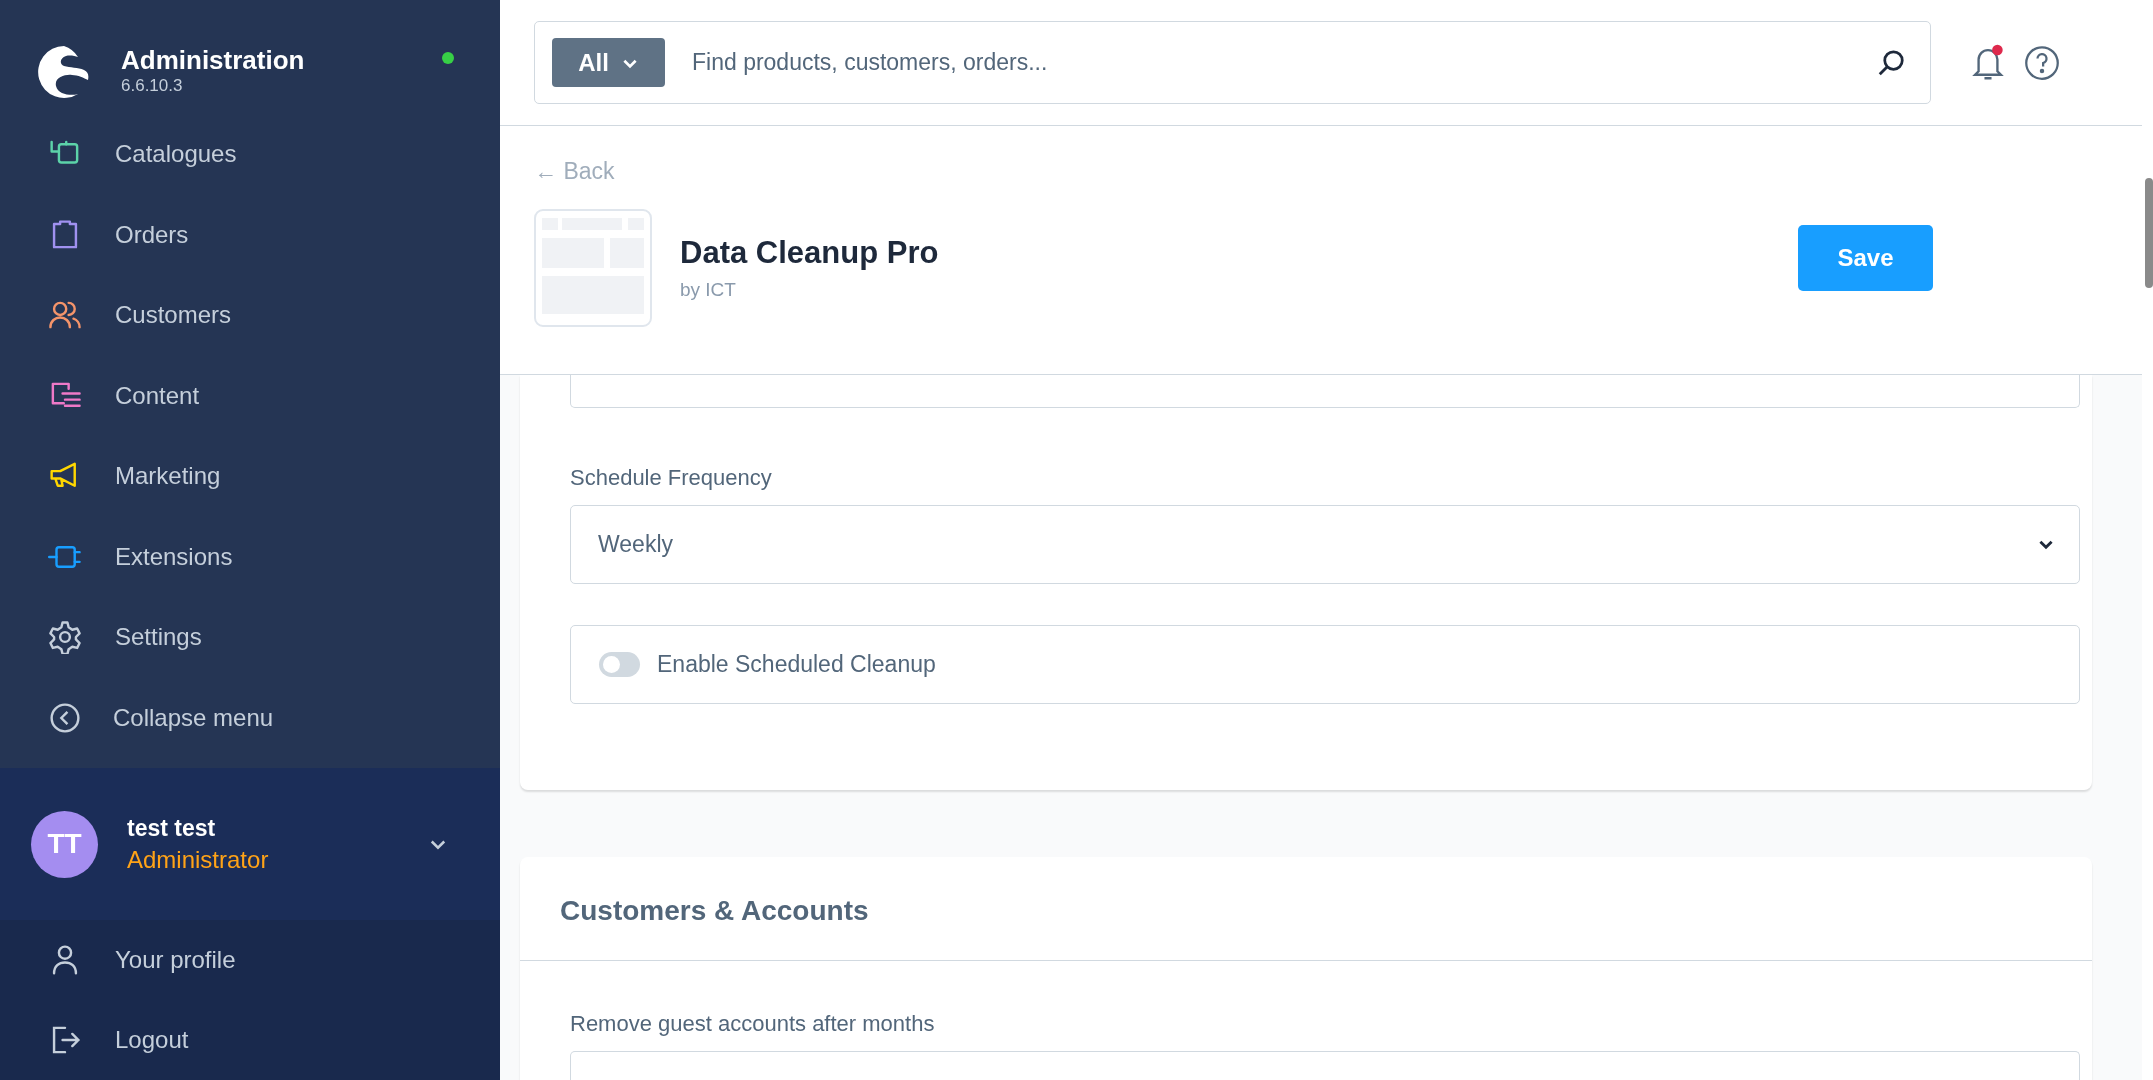 This screenshot has width=2153, height=1080. What do you see at coordinates (1325, 544) in the screenshot?
I see `select-field: Weekly` at bounding box center [1325, 544].